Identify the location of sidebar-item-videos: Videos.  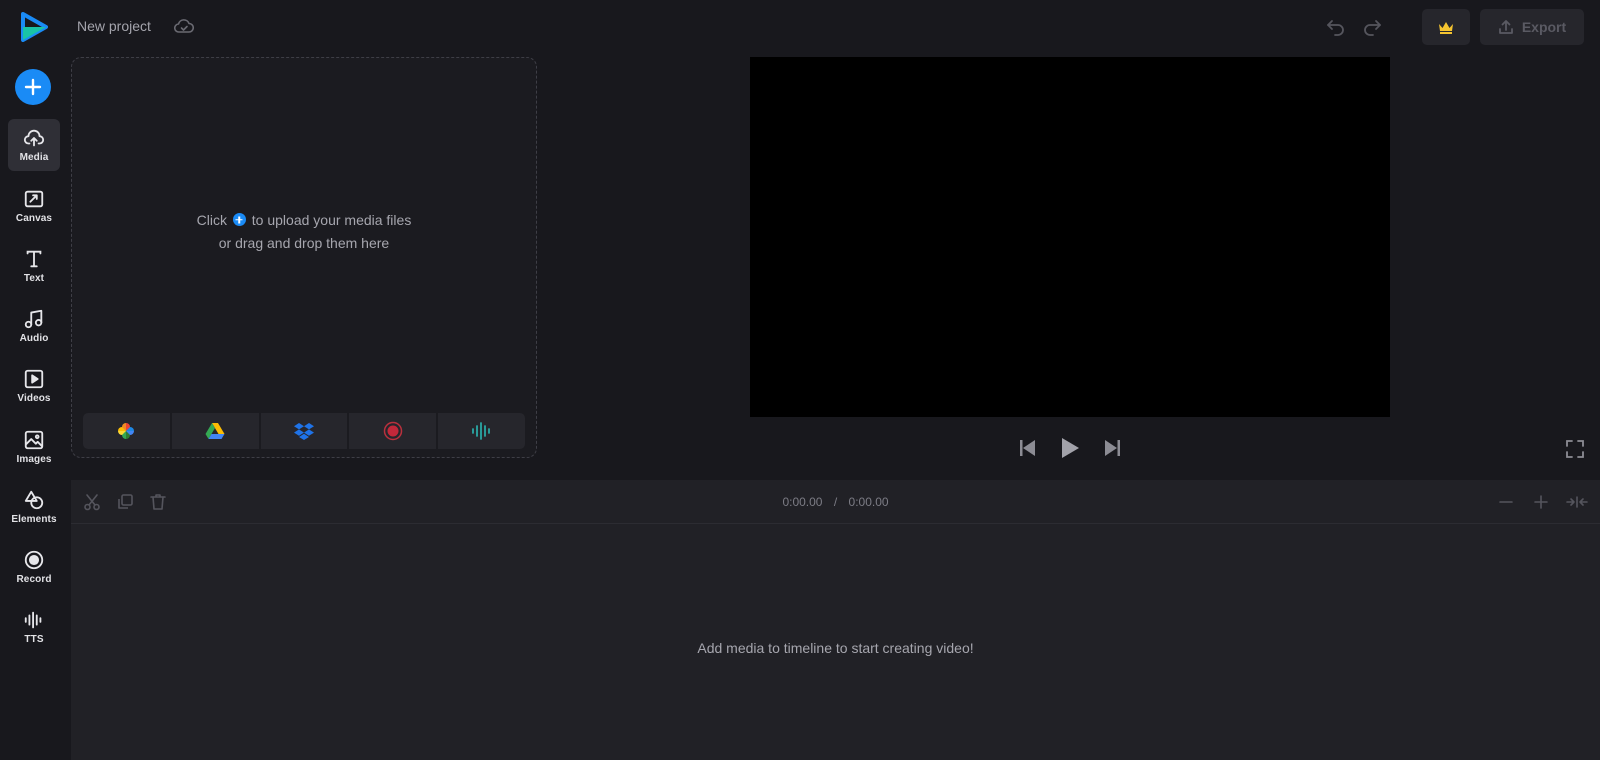
(34, 386).